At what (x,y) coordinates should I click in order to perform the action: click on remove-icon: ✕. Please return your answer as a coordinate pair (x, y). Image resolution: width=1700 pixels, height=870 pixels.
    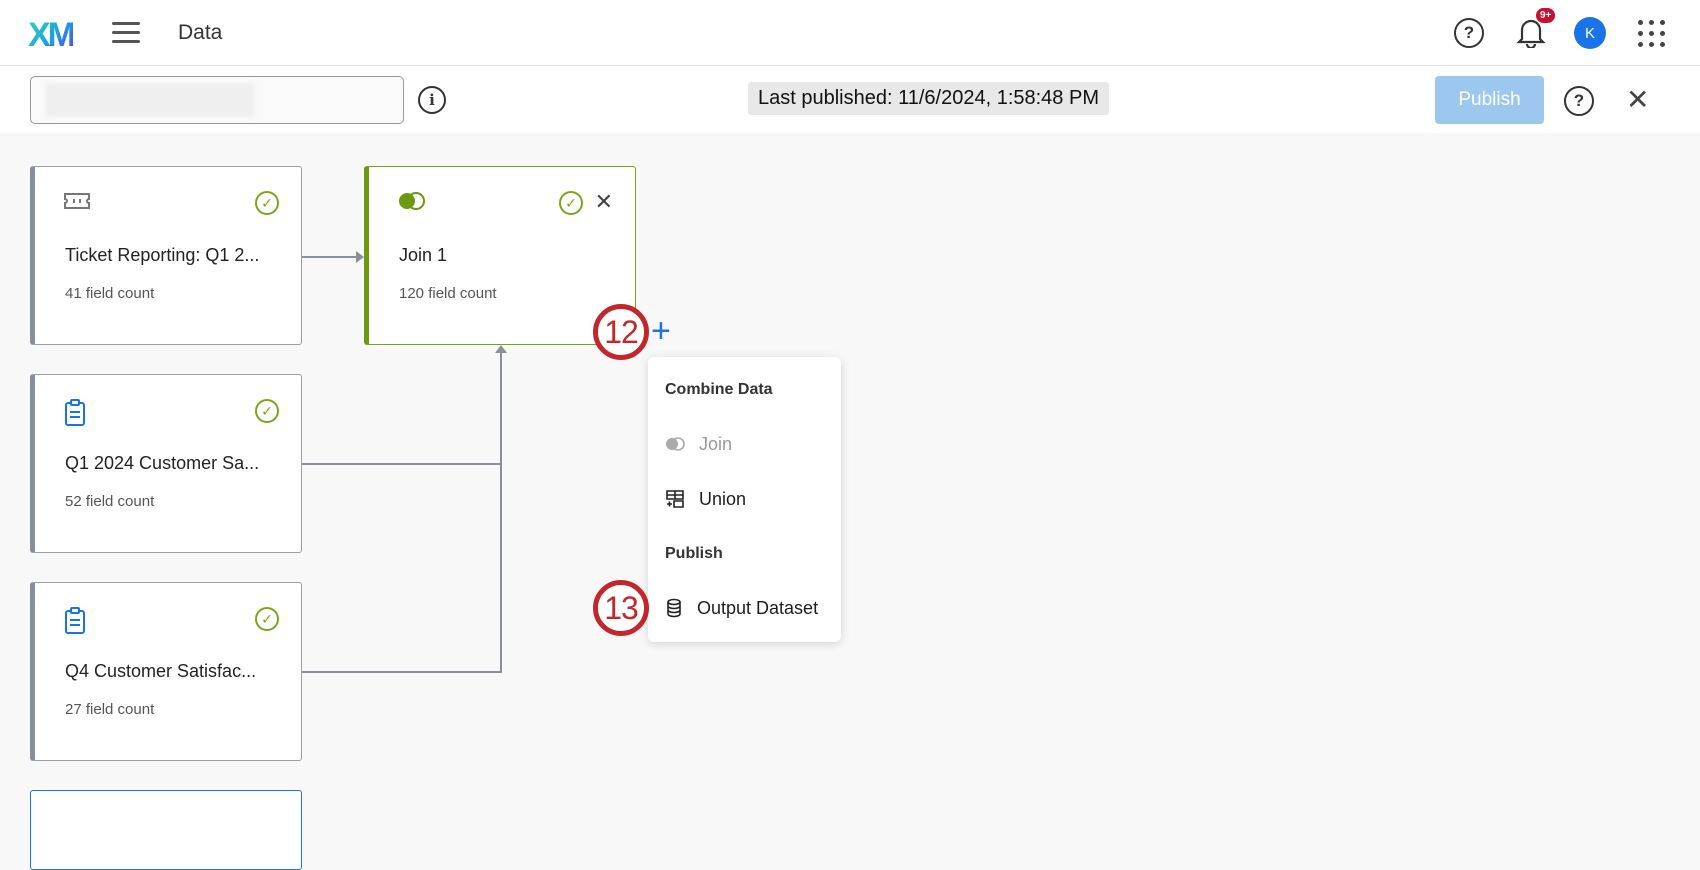
    Looking at the image, I should click on (604, 202).